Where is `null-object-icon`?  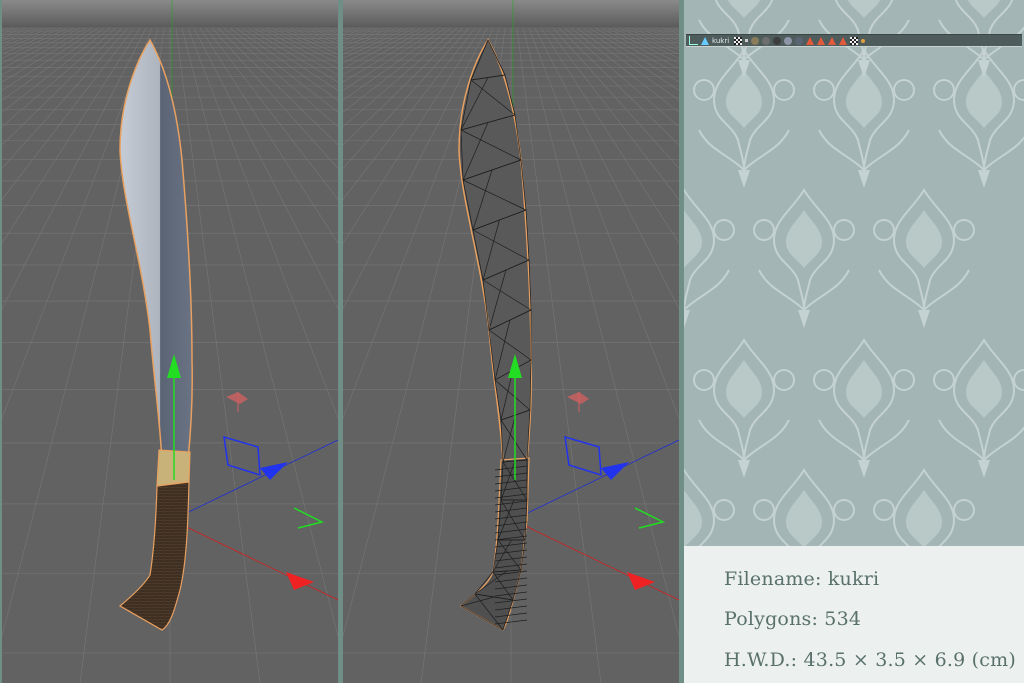 null-object-icon is located at coordinates (705, 40).